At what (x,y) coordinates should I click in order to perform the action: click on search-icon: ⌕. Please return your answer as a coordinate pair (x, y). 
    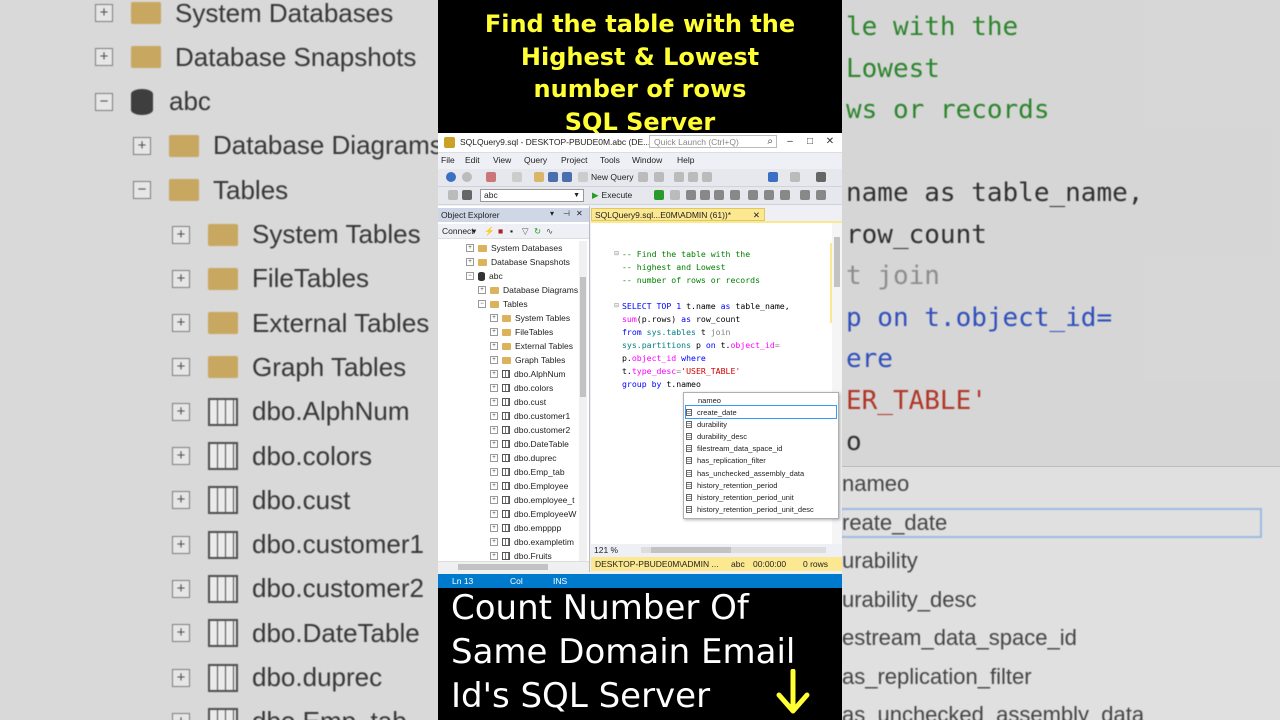
    Looking at the image, I should click on (770, 141).